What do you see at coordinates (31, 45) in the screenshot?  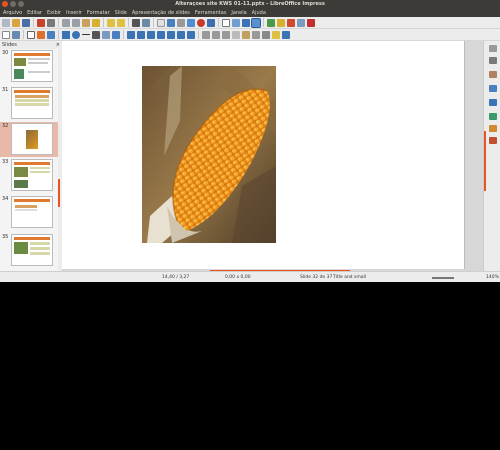 I see `slides-panel-header: Slides ×` at bounding box center [31, 45].